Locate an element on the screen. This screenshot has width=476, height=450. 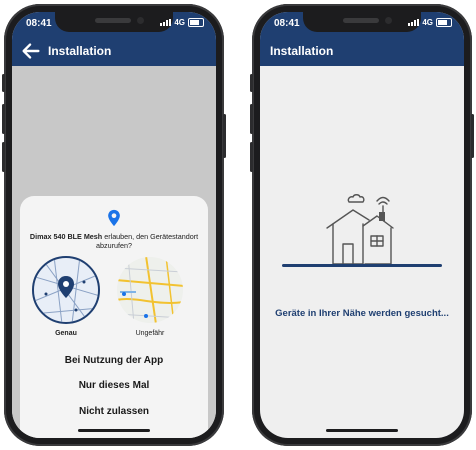
location-pin-icon is located at coordinates (114, 218).